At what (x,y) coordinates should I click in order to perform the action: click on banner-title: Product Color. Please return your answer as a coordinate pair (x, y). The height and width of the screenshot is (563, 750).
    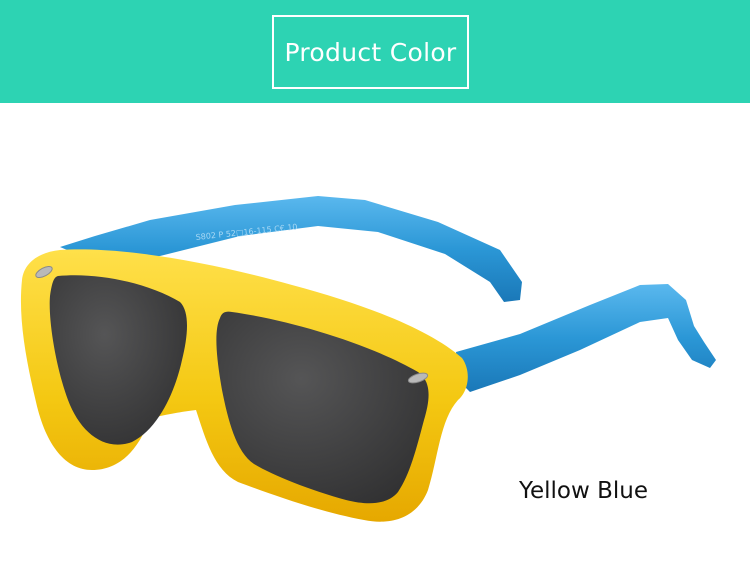
    Looking at the image, I should click on (370, 52).